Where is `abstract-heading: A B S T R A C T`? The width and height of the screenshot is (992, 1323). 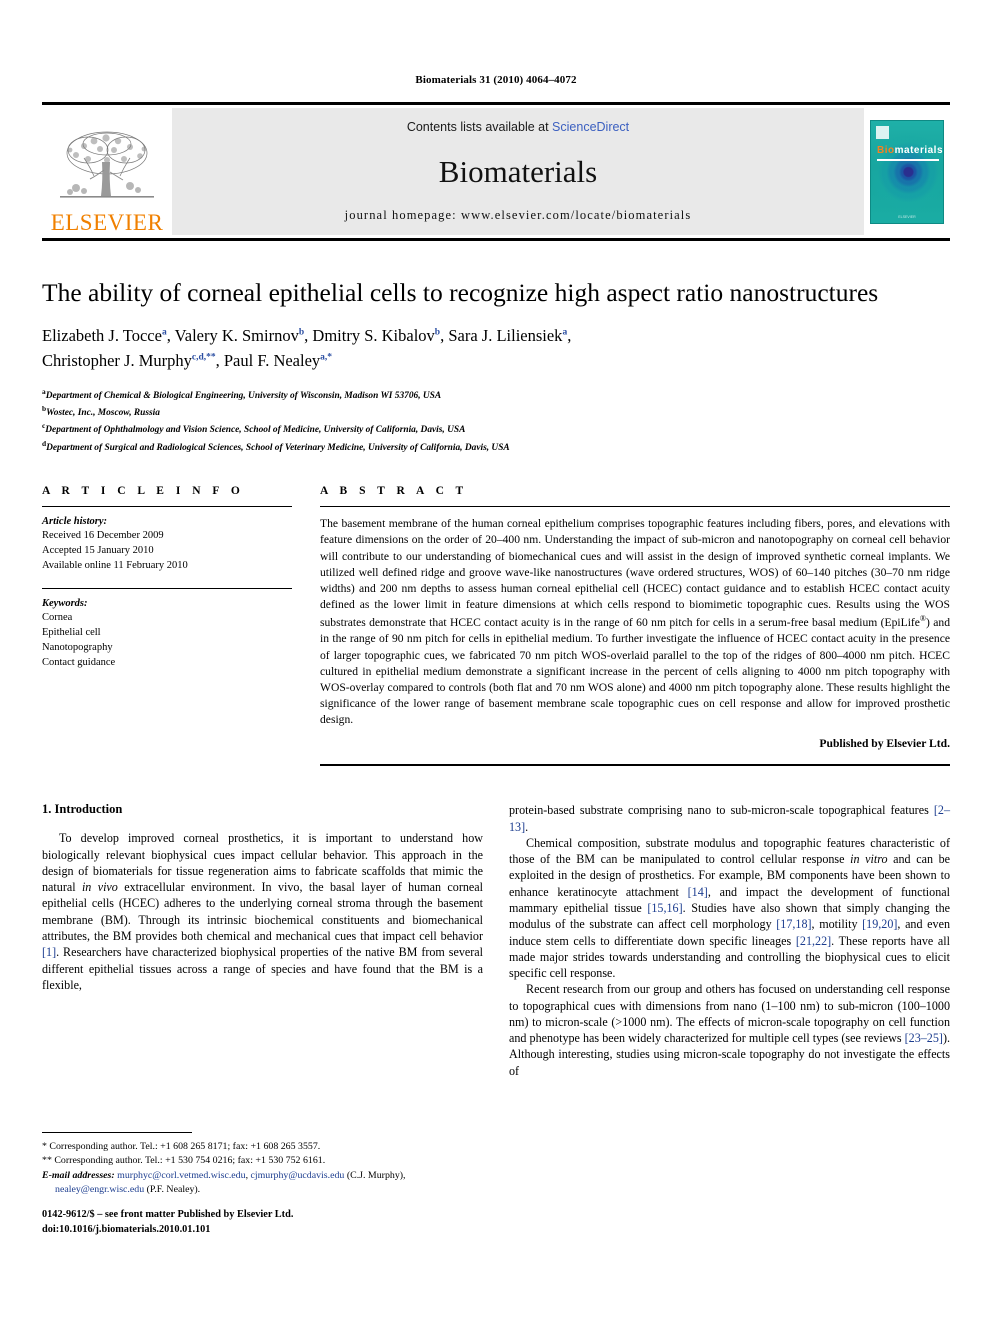 abstract-heading: A B S T R A C T is located at coordinates (394, 491).